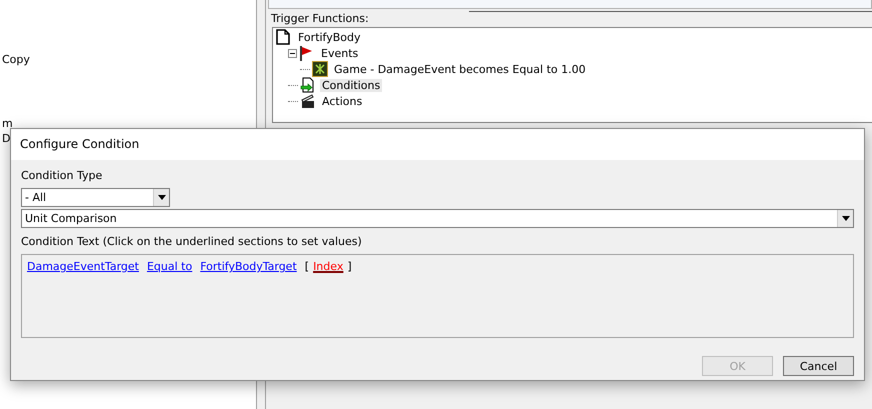 The image size is (872, 409). What do you see at coordinates (308, 85) in the screenshot?
I see `page-arrow-icon` at bounding box center [308, 85].